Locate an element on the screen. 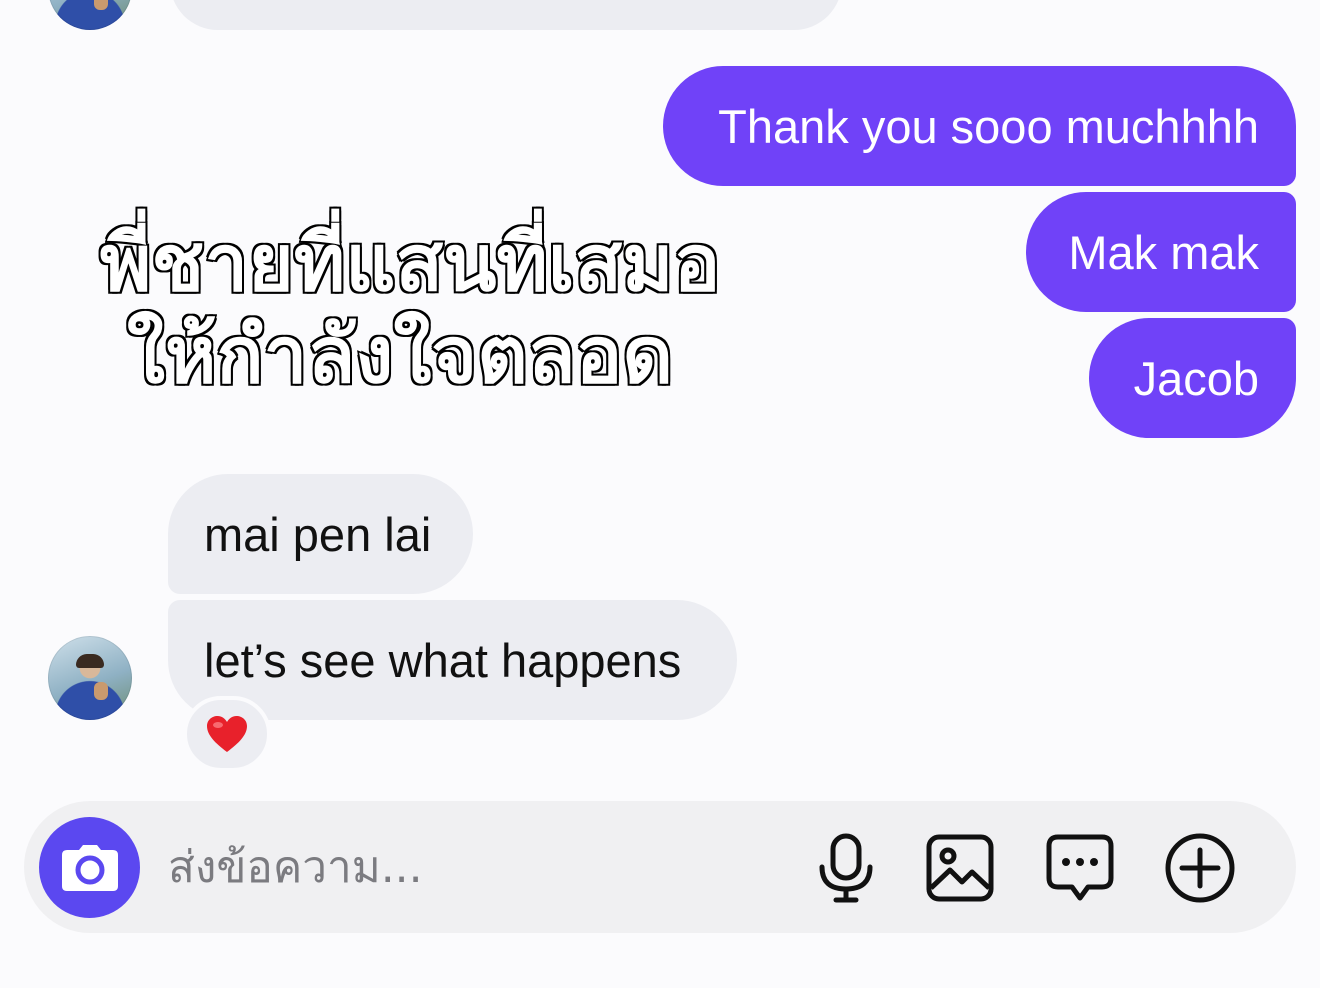 The image size is (1320, 988). sent-message: Jacob is located at coordinates (1192, 378).